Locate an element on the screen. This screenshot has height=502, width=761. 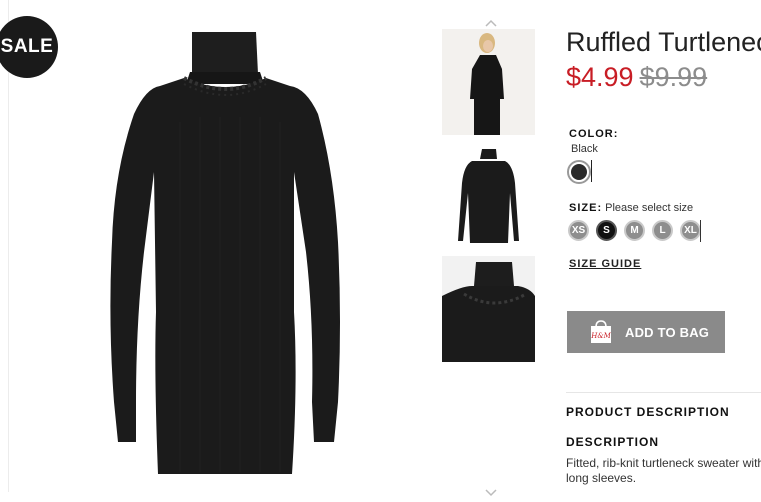
thumbnail-detail is located at coordinates (488, 309).